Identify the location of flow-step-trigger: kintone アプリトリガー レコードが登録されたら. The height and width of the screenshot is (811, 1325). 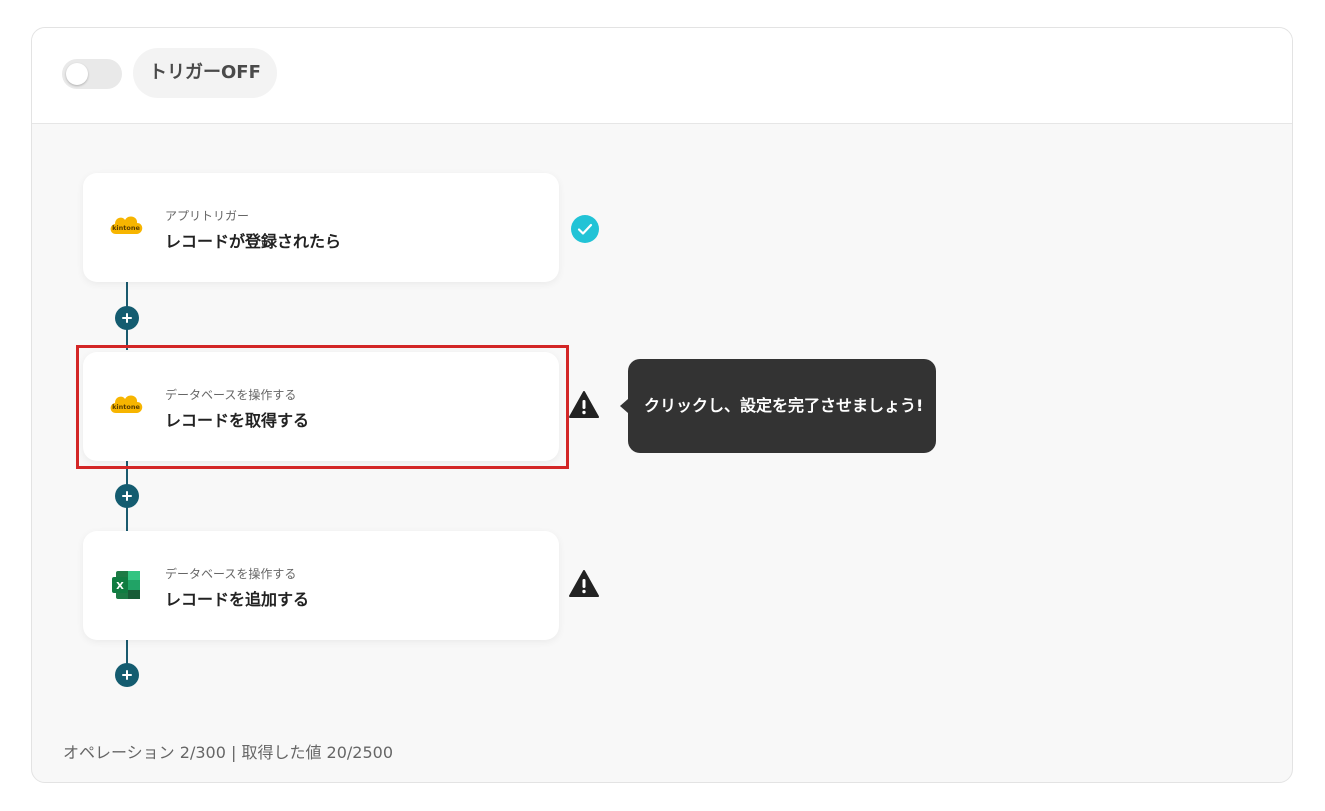
(321, 227).